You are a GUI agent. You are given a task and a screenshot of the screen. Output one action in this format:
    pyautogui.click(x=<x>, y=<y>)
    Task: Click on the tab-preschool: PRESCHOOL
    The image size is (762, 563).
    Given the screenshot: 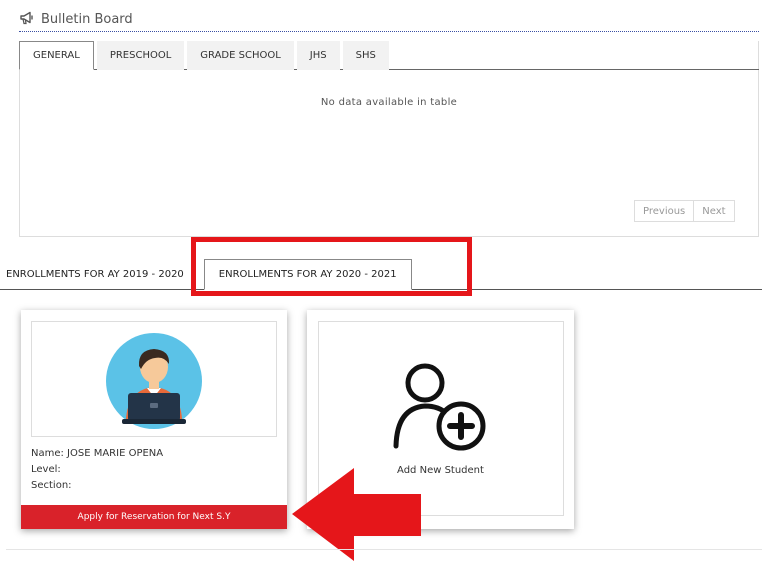 What is the action you would take?
    pyautogui.click(x=140, y=55)
    